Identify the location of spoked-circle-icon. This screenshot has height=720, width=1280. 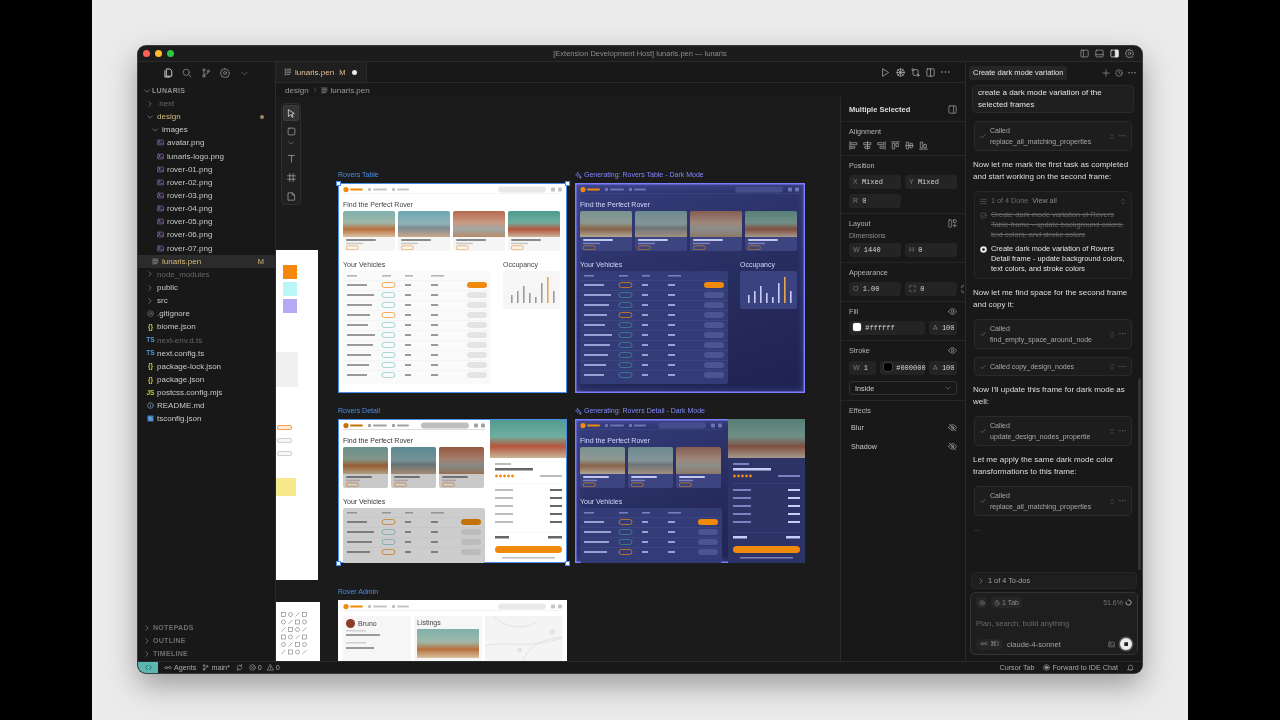
(900, 72).